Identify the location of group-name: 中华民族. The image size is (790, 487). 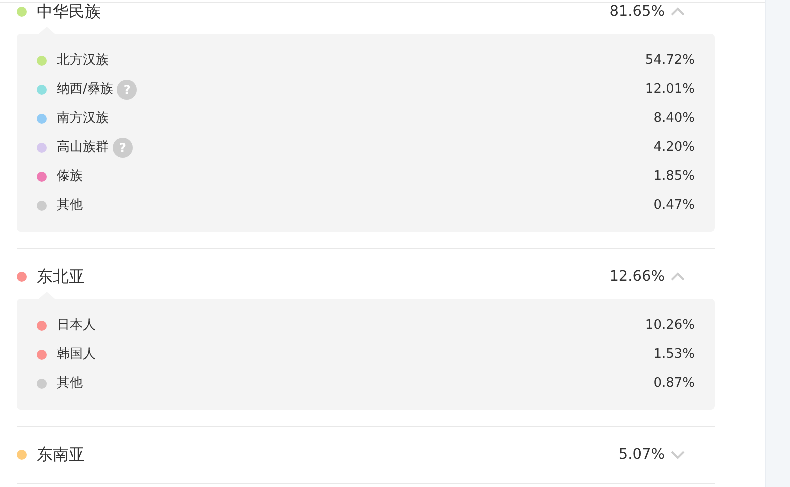
(69, 12).